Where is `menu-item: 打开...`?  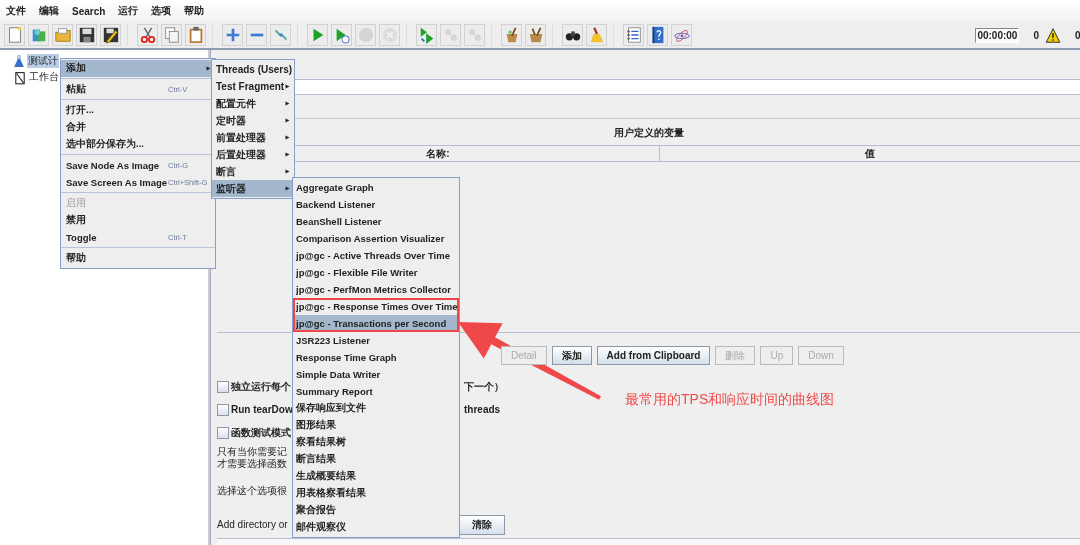 menu-item: 打开... is located at coordinates (138, 110).